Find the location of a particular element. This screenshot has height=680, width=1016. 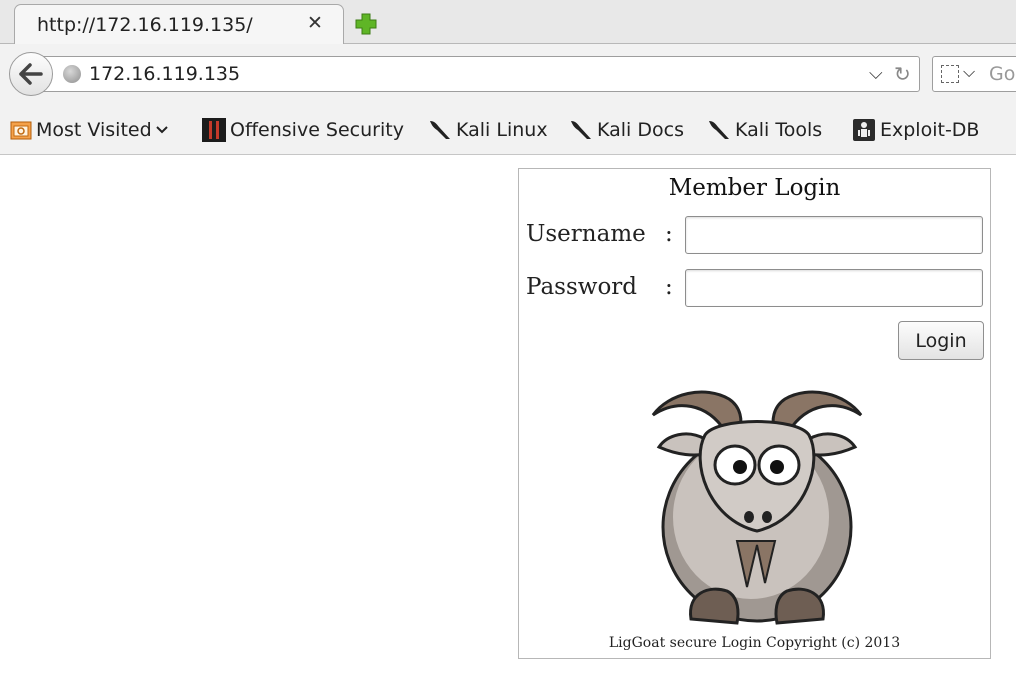

bookmark-kali-docs: Kali Docs is located at coordinates (626, 130).